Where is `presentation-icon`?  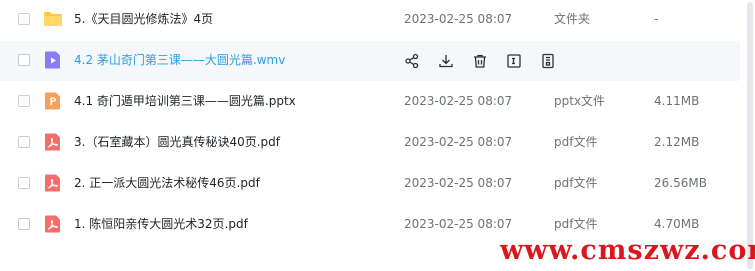
presentation-icon is located at coordinates (53, 101).